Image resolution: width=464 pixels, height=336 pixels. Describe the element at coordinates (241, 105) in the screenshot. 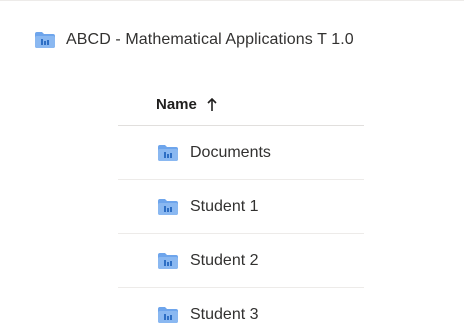

I see `name-column-header: Name` at that location.